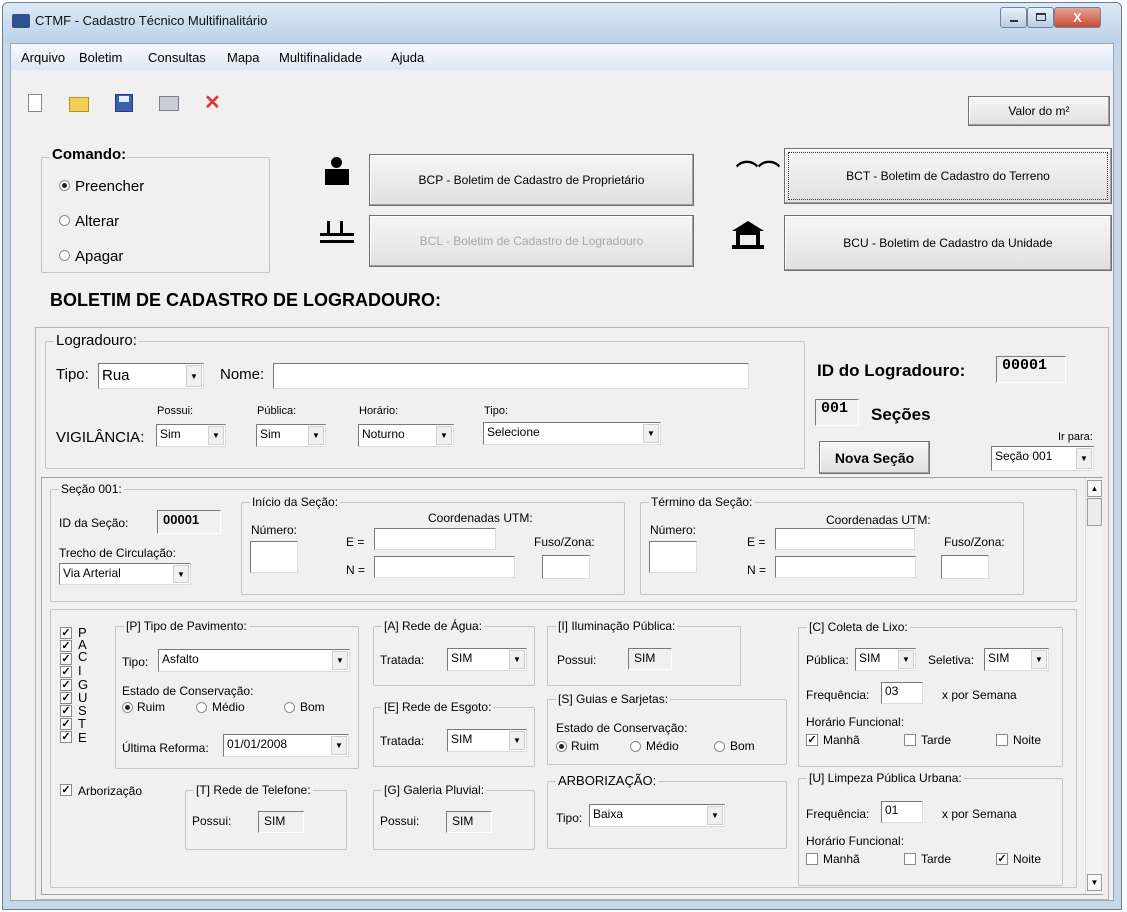  I want to click on preencher-radio, so click(64, 185).